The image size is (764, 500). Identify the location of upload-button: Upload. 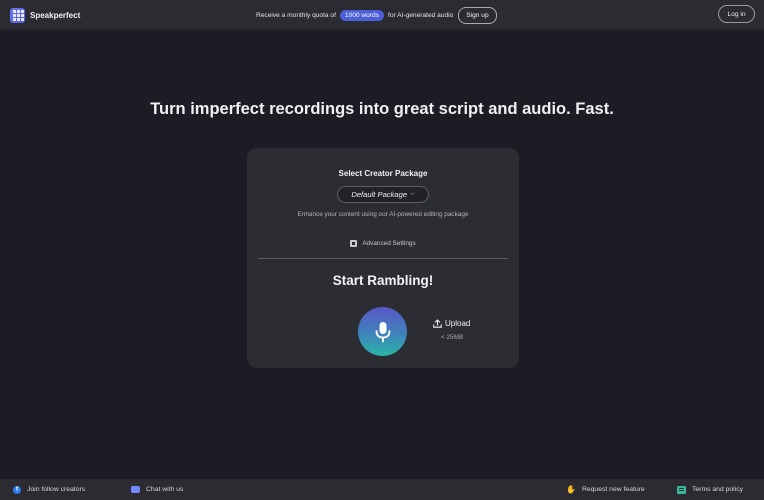
(455, 323).